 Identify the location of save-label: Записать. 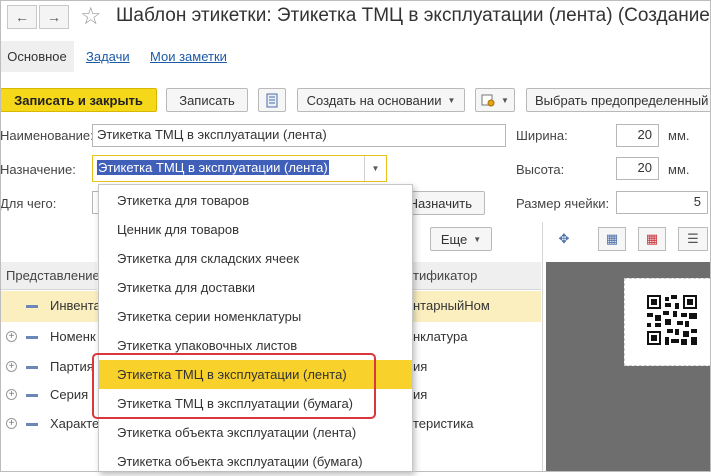
(207, 100).